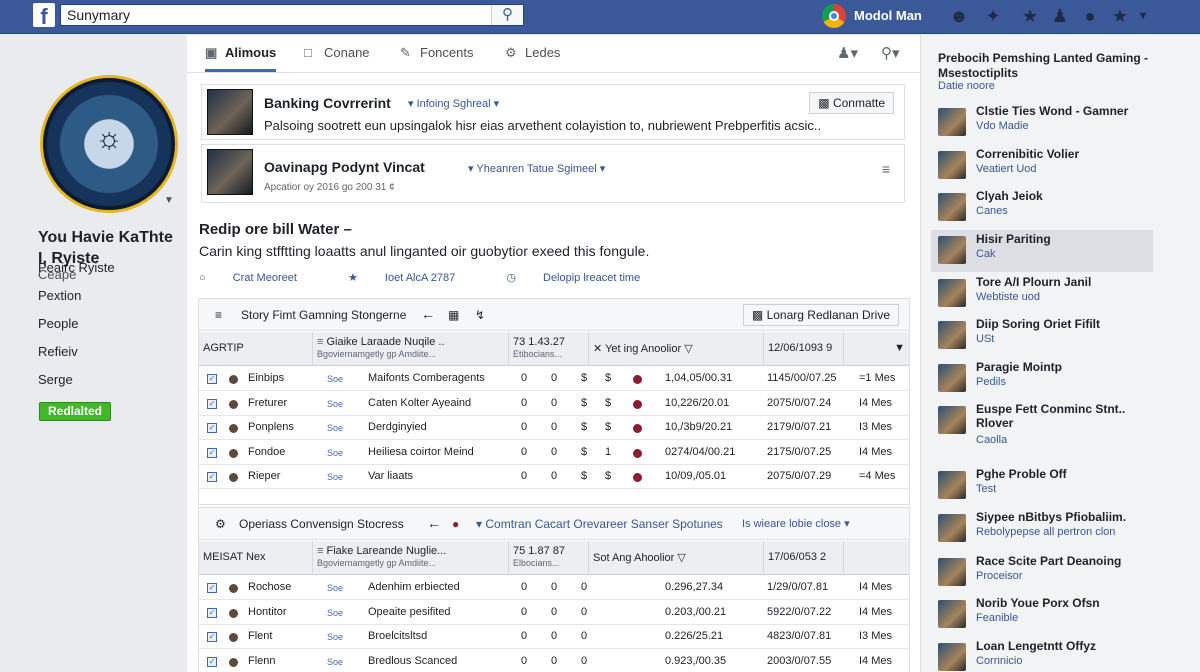  Describe the element at coordinates (397, 636) in the screenshot. I see `row-description: Broelcitsltsd` at that location.